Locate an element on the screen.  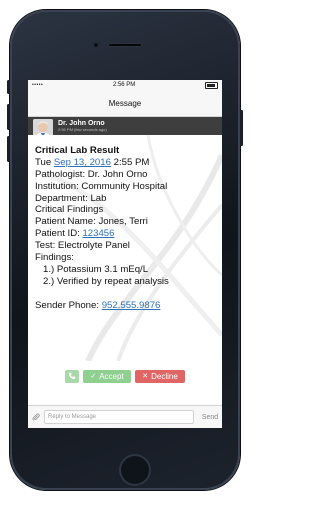
patient-id-link: 123456 is located at coordinates (98, 233).